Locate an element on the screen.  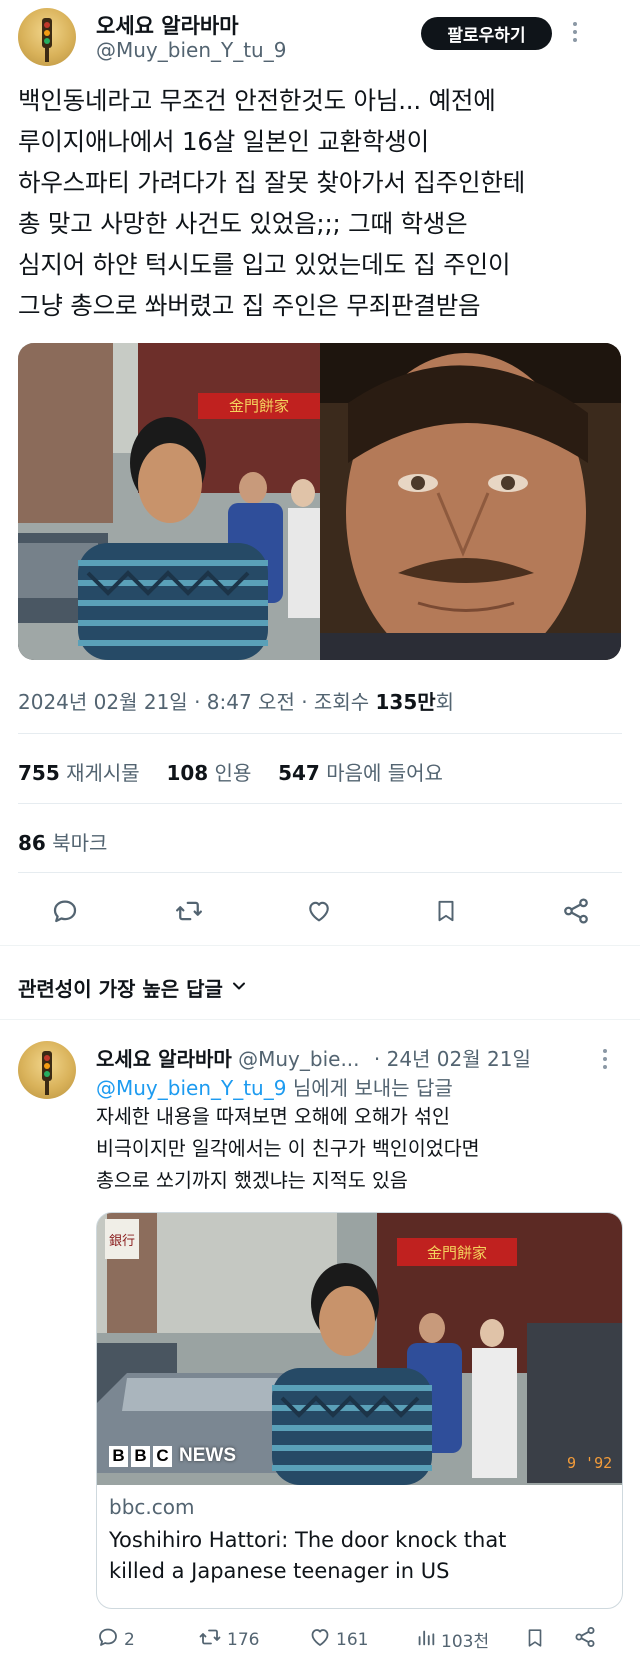
like-count: 161 is located at coordinates (352, 1639).